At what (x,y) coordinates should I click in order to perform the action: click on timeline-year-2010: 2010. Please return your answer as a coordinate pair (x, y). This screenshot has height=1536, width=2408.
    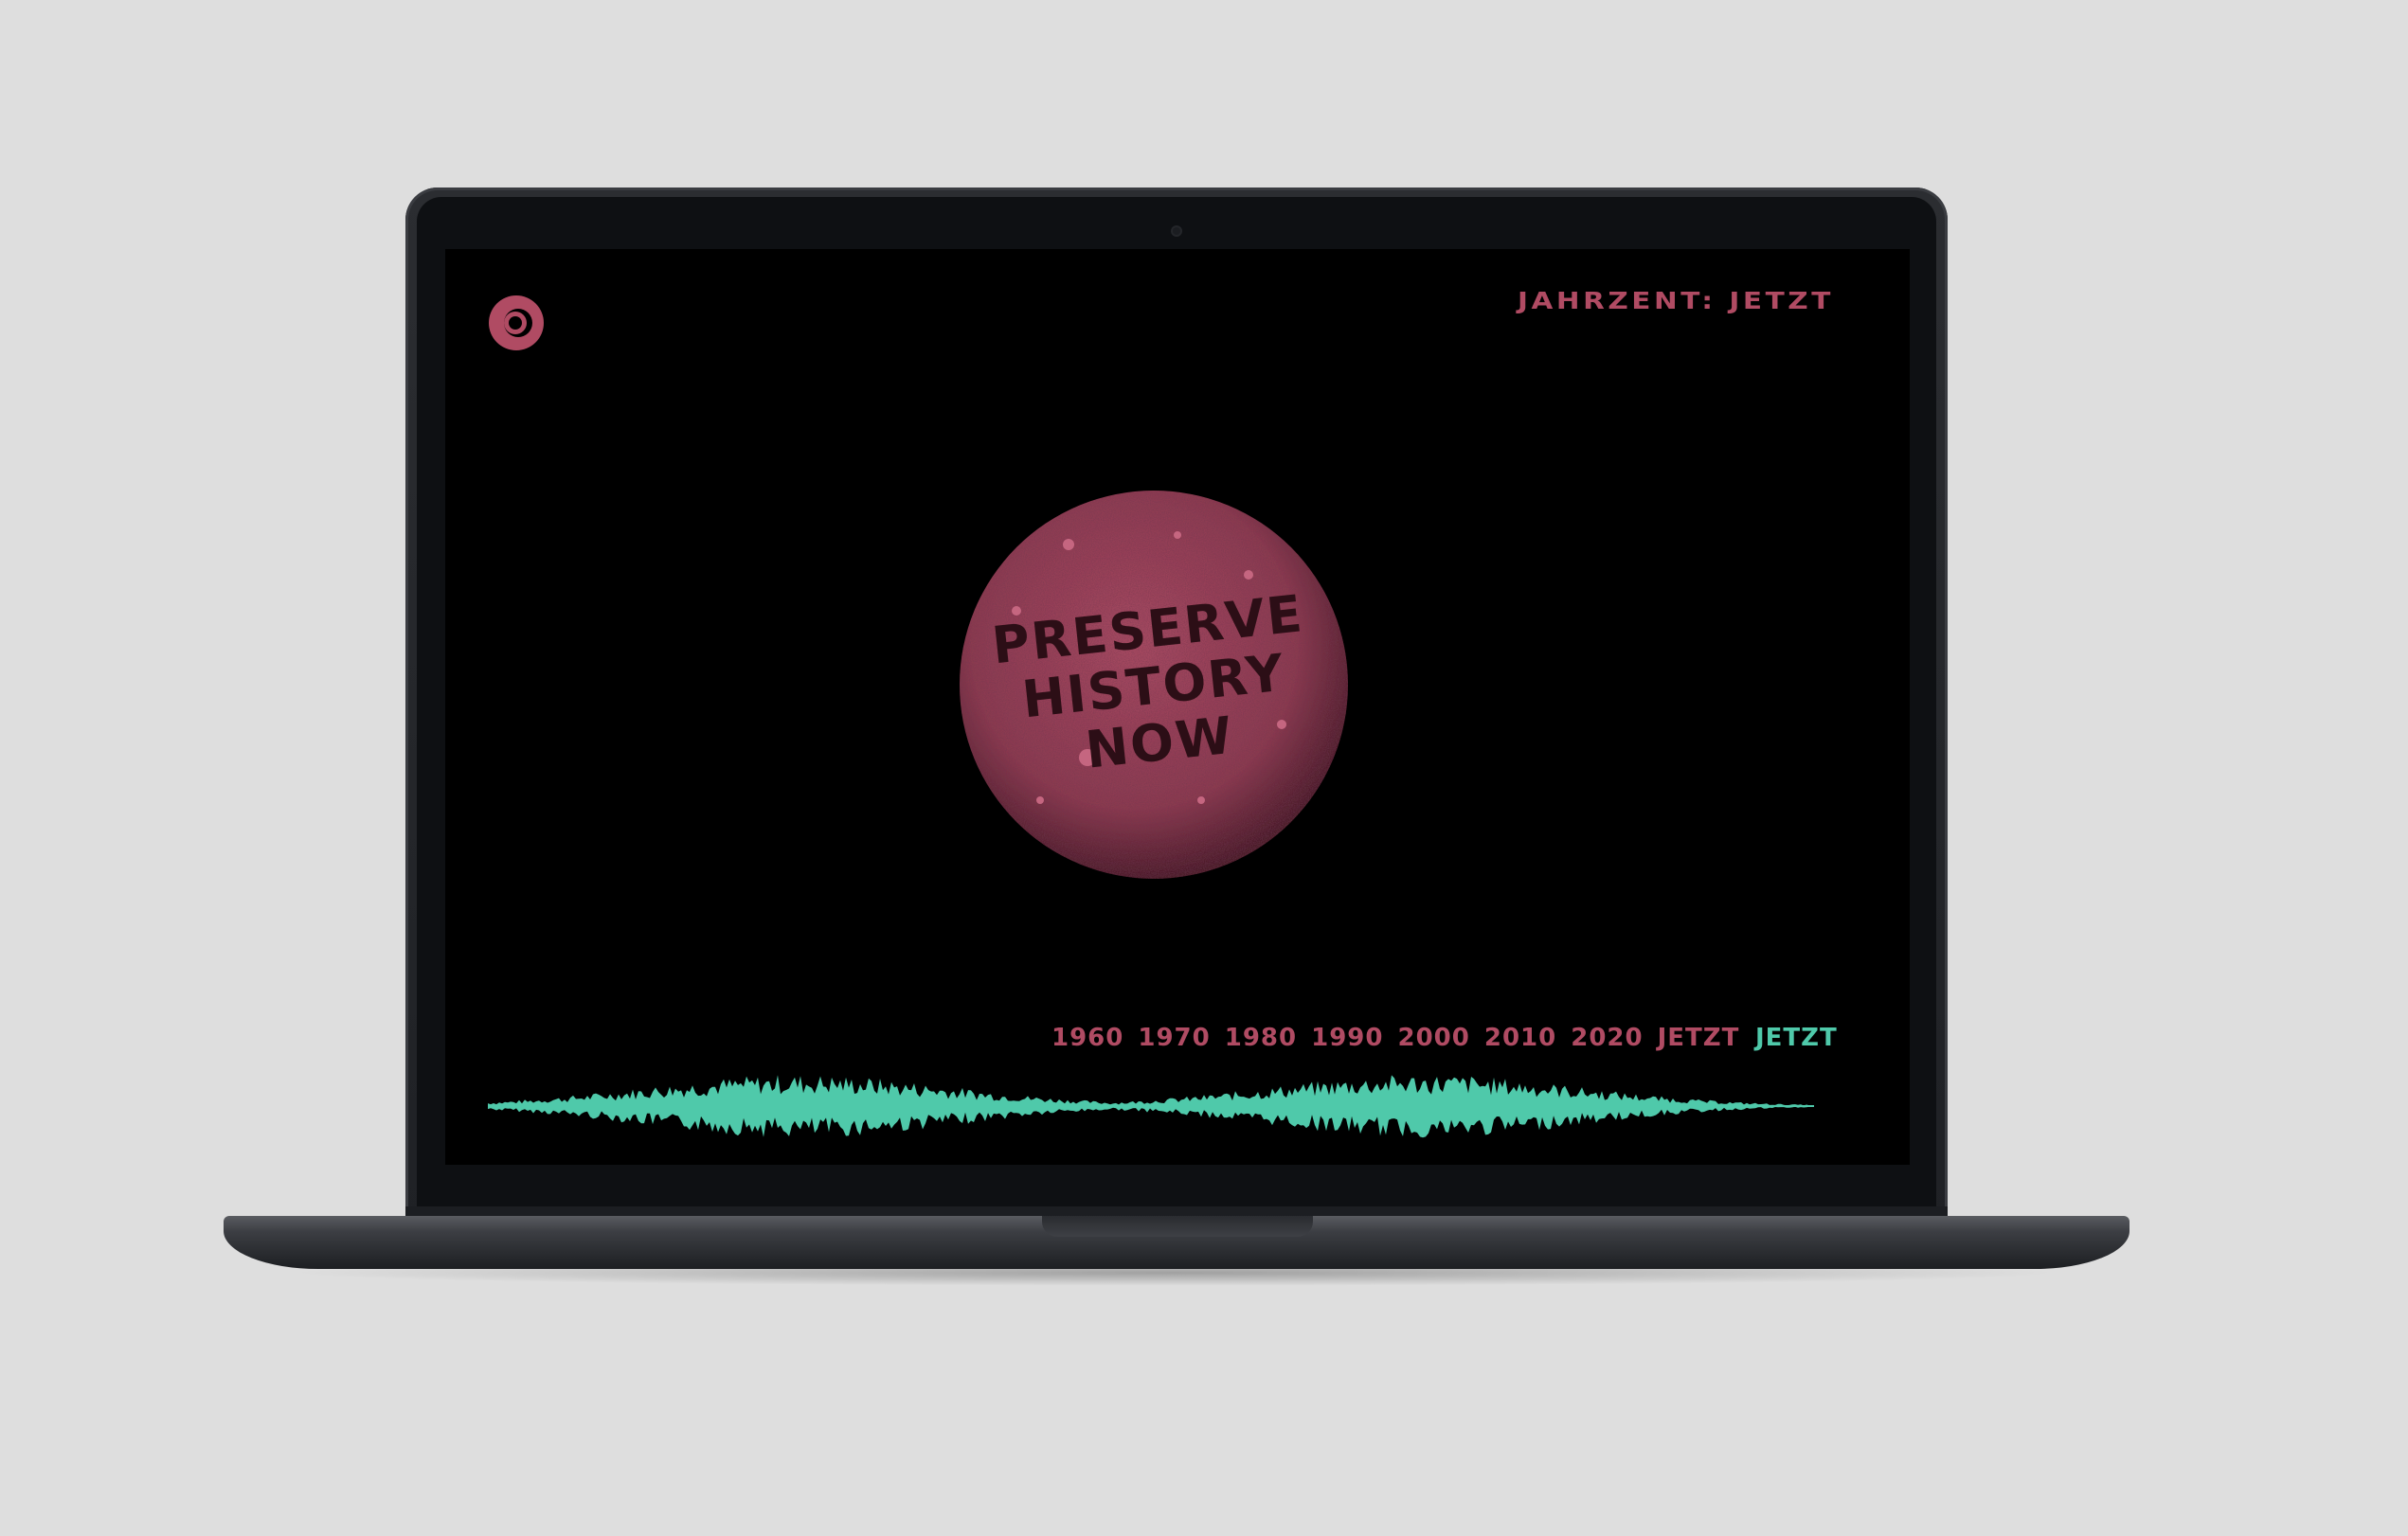
    Looking at the image, I should click on (1527, 1038).